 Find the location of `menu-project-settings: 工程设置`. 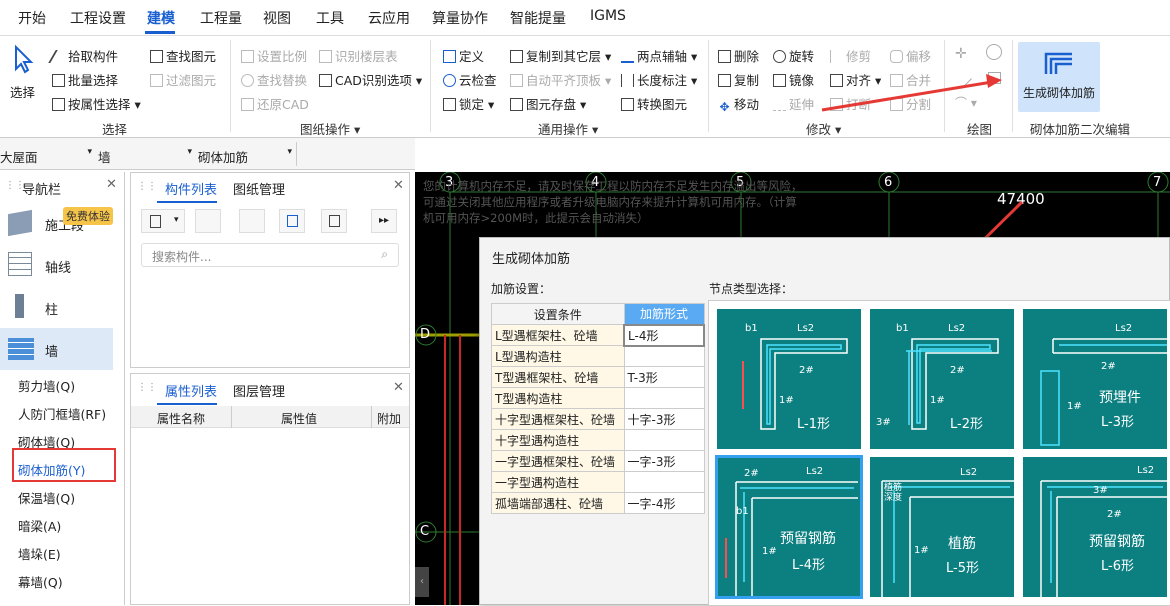

menu-project-settings: 工程设置 is located at coordinates (98, 18).